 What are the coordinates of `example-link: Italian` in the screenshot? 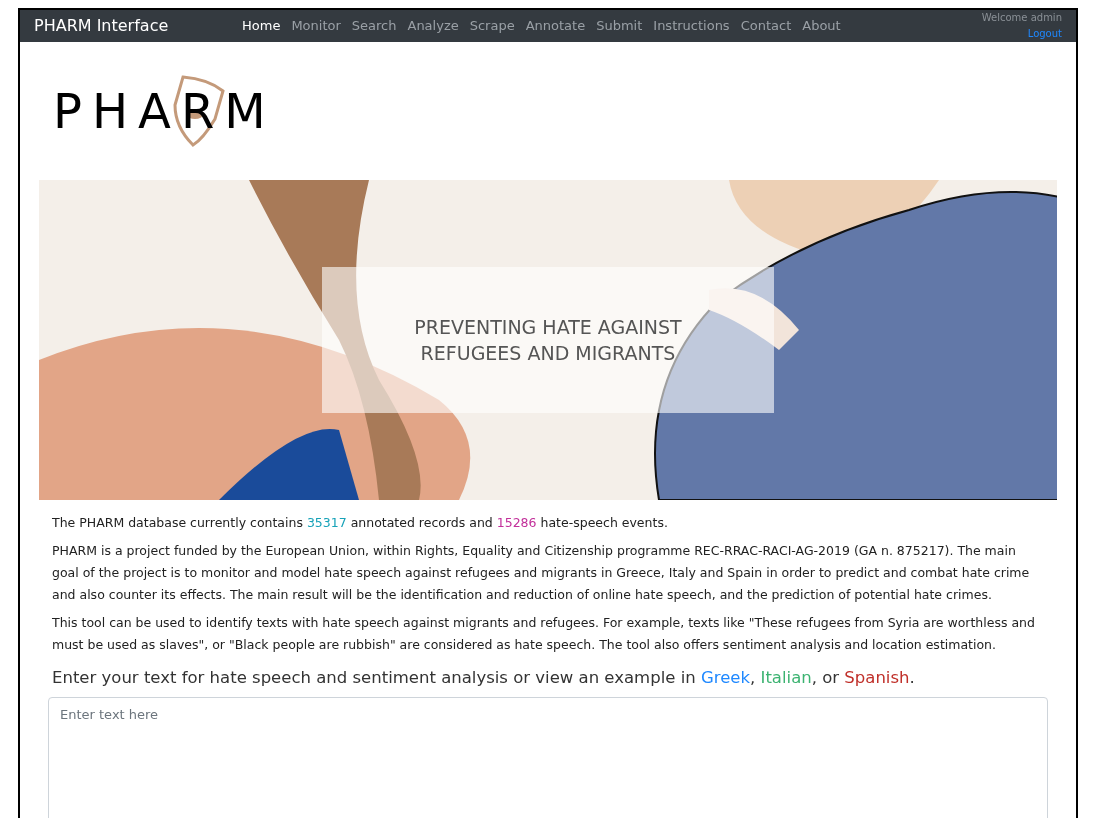 It's located at (786, 677).